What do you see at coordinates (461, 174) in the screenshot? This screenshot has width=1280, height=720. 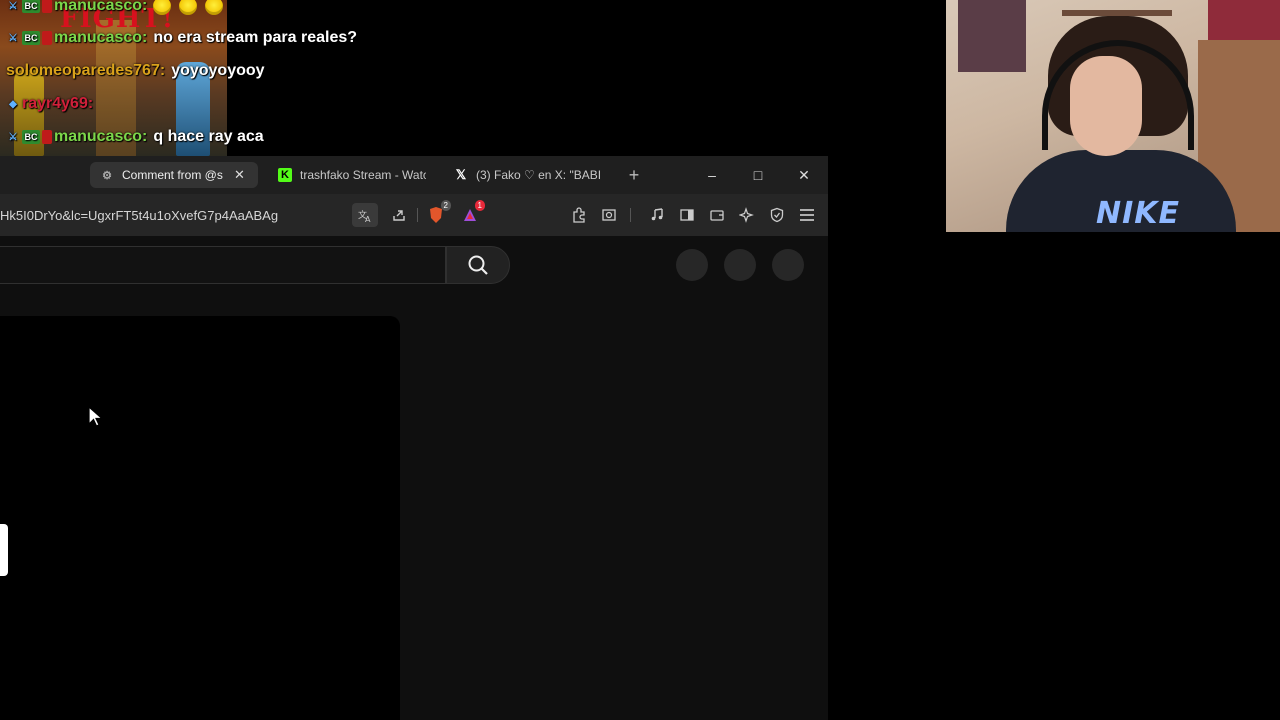 I see `x-icon: 𝕏` at bounding box center [461, 174].